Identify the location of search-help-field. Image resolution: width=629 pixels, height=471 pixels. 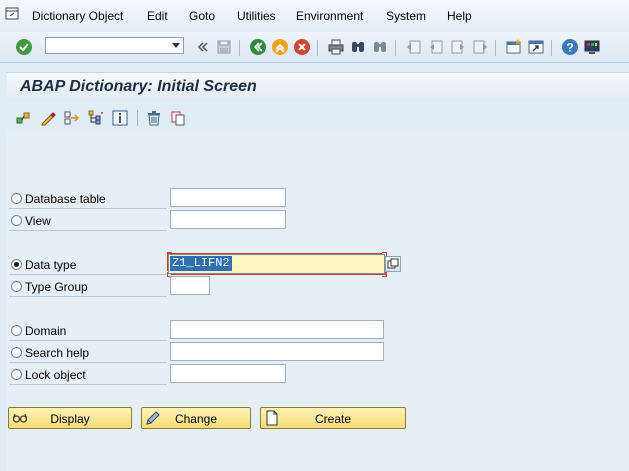
(277, 351).